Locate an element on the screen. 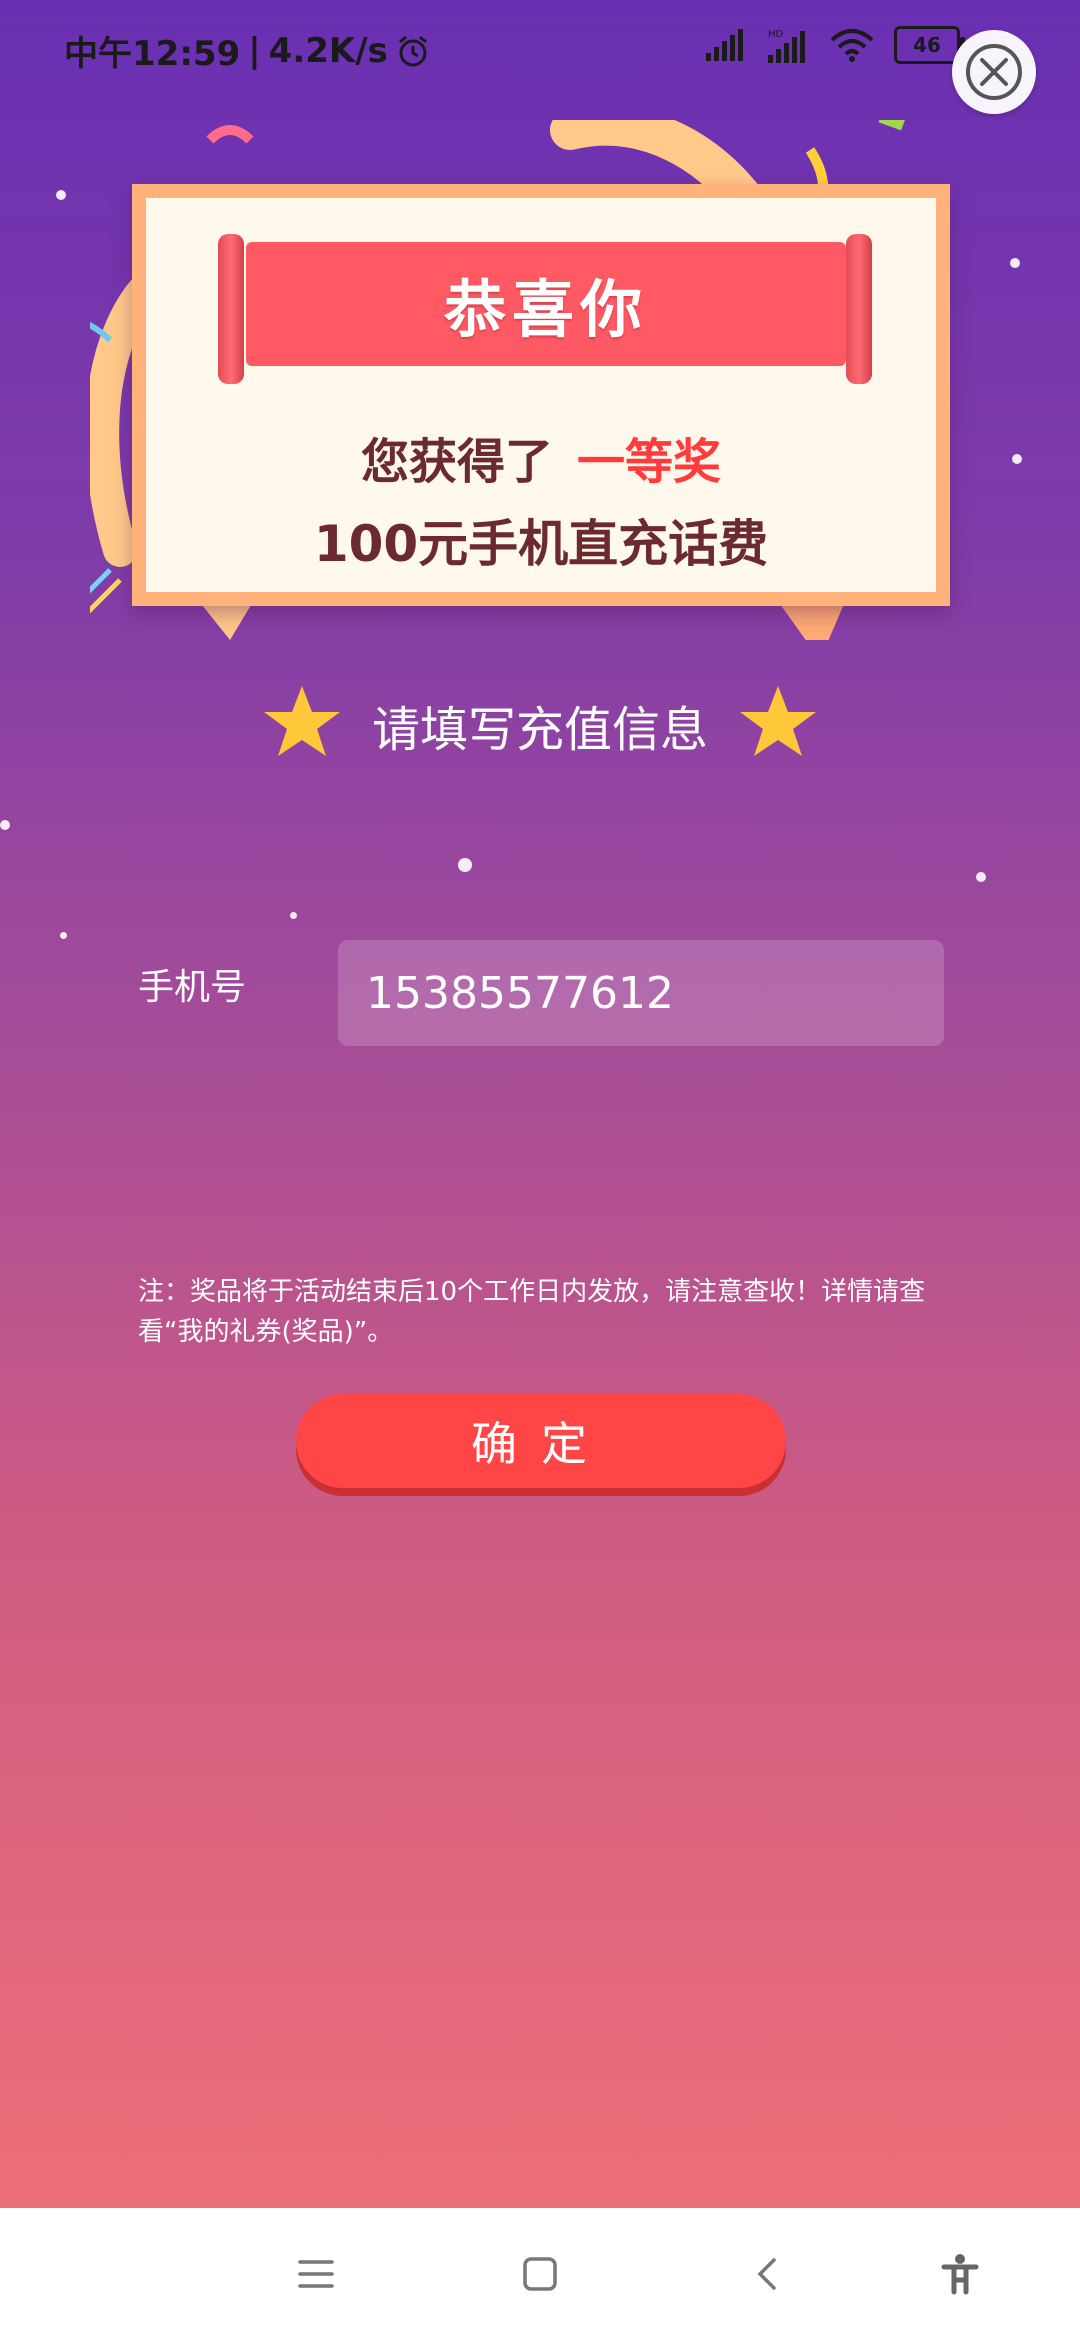 The image size is (1080, 2340). svg-text: HD is located at coordinates (776, 34).